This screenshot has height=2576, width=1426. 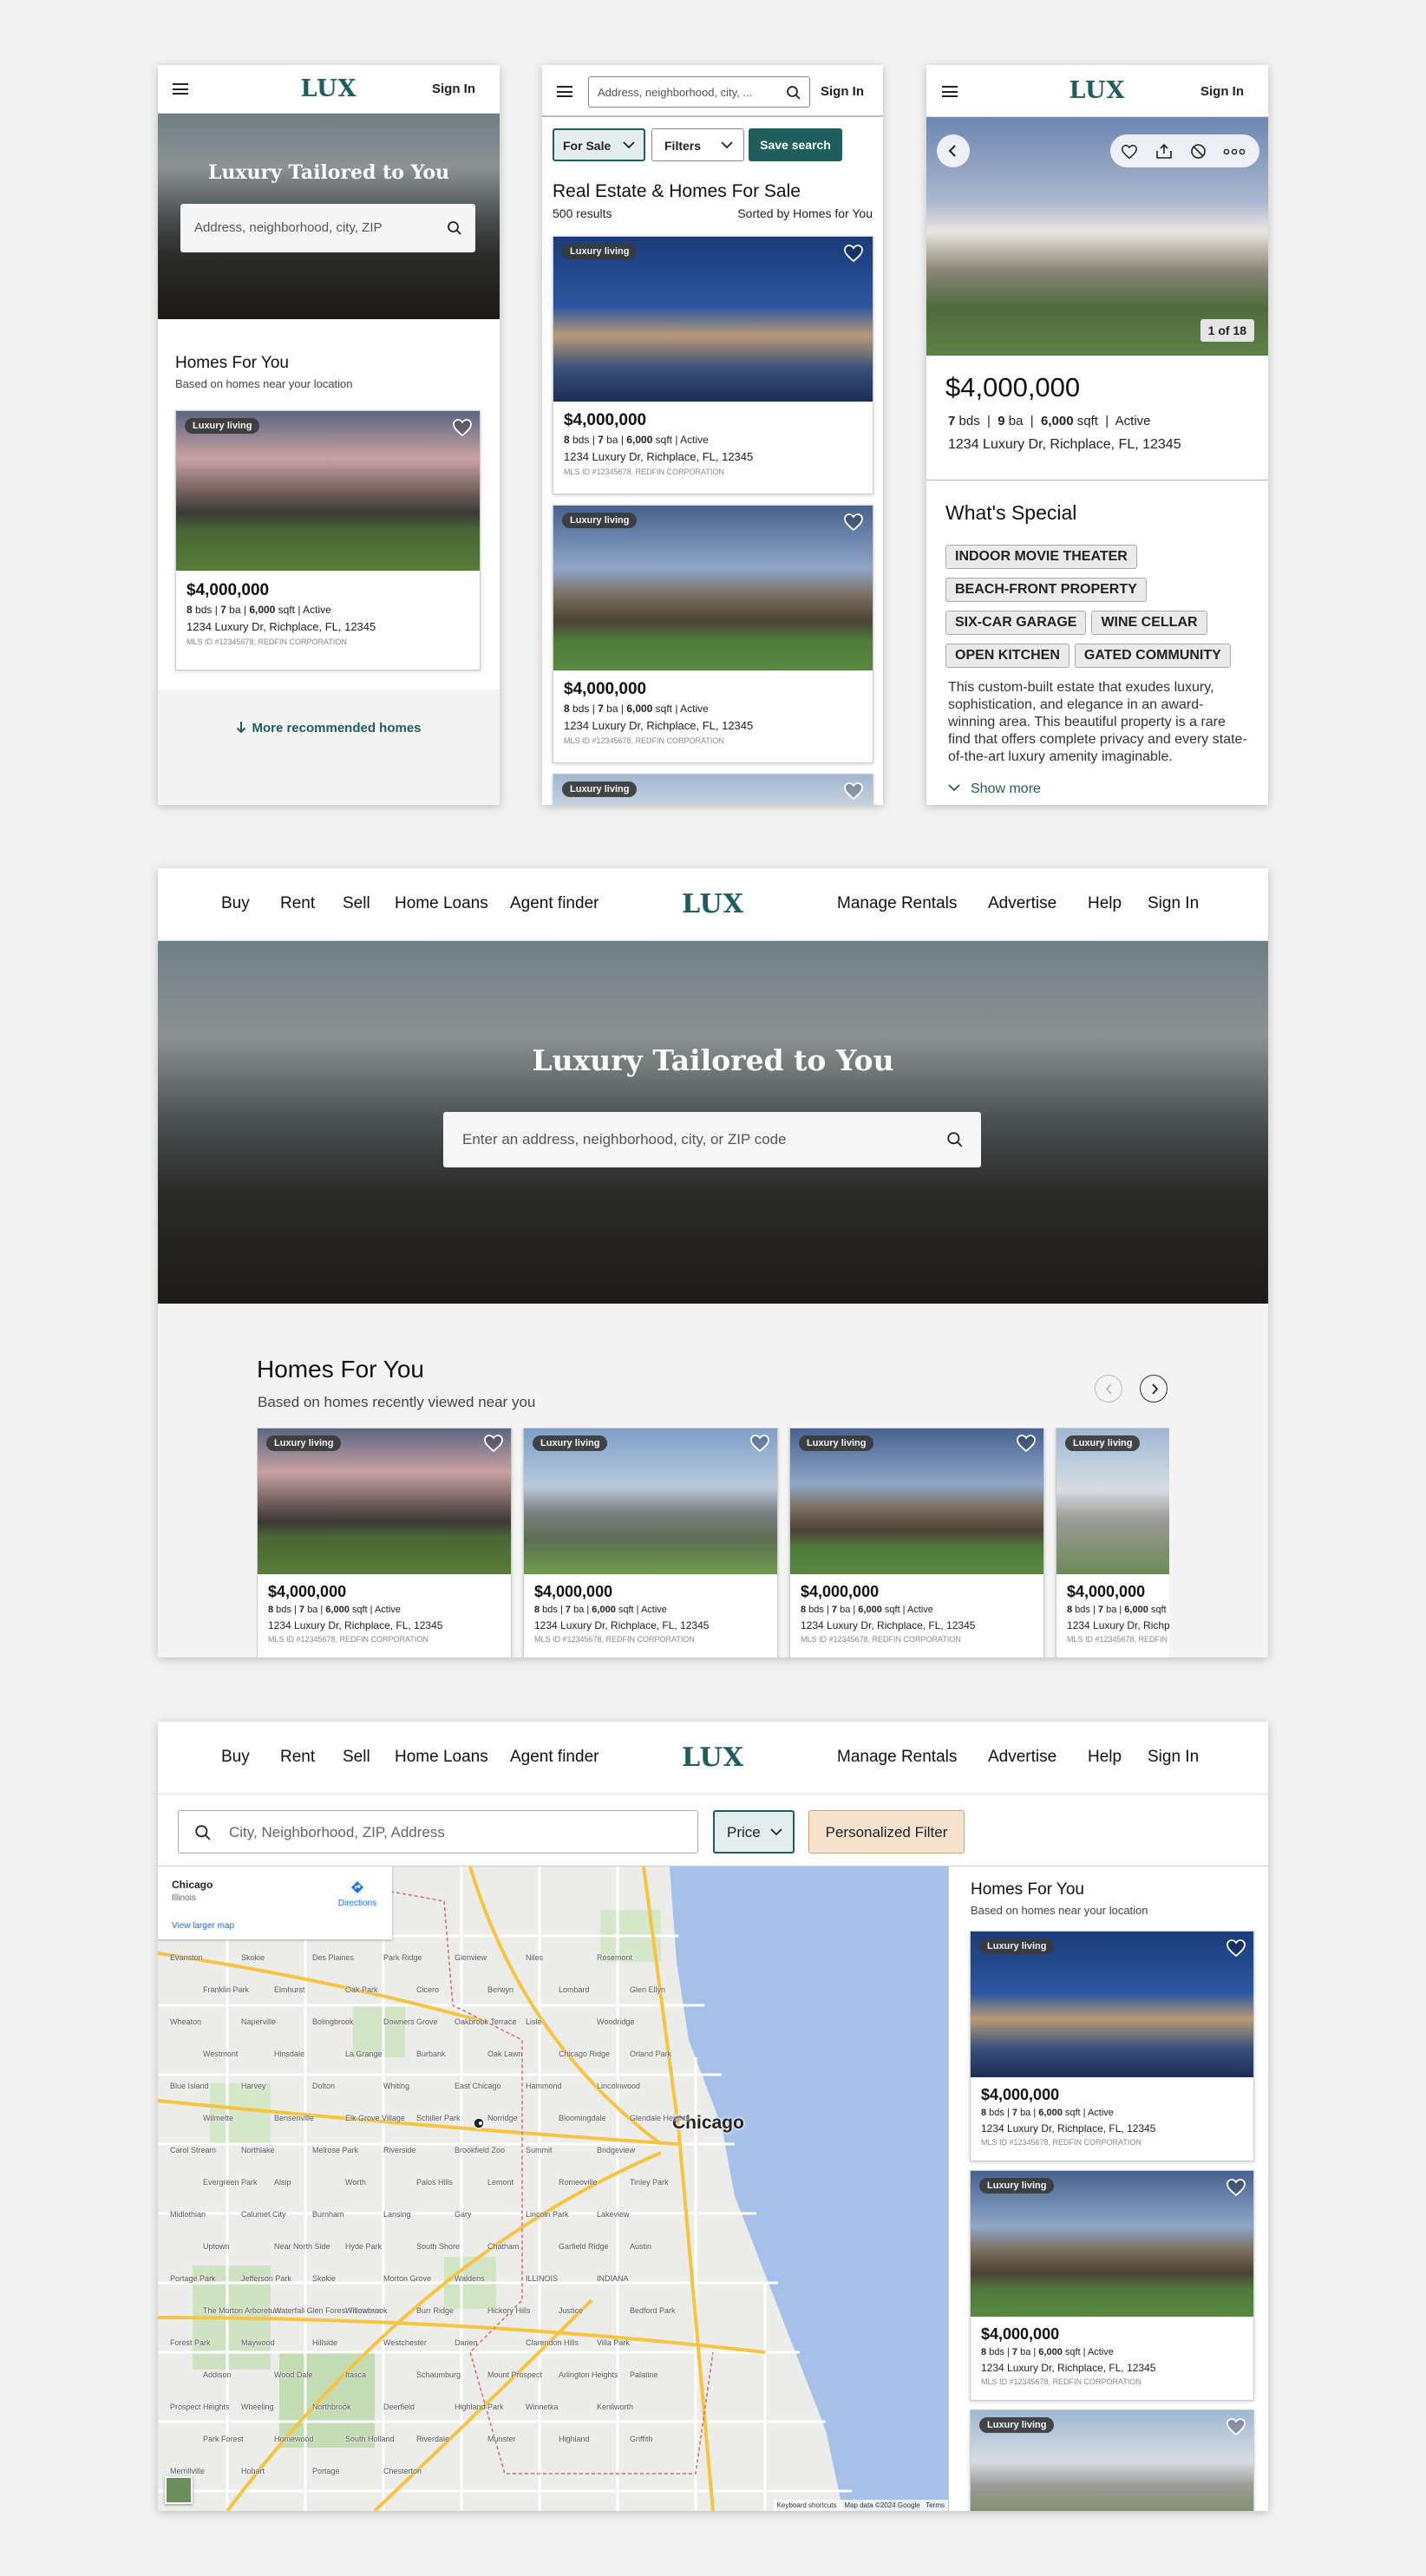 What do you see at coordinates (1129, 152) in the screenshot?
I see `heart-icon` at bounding box center [1129, 152].